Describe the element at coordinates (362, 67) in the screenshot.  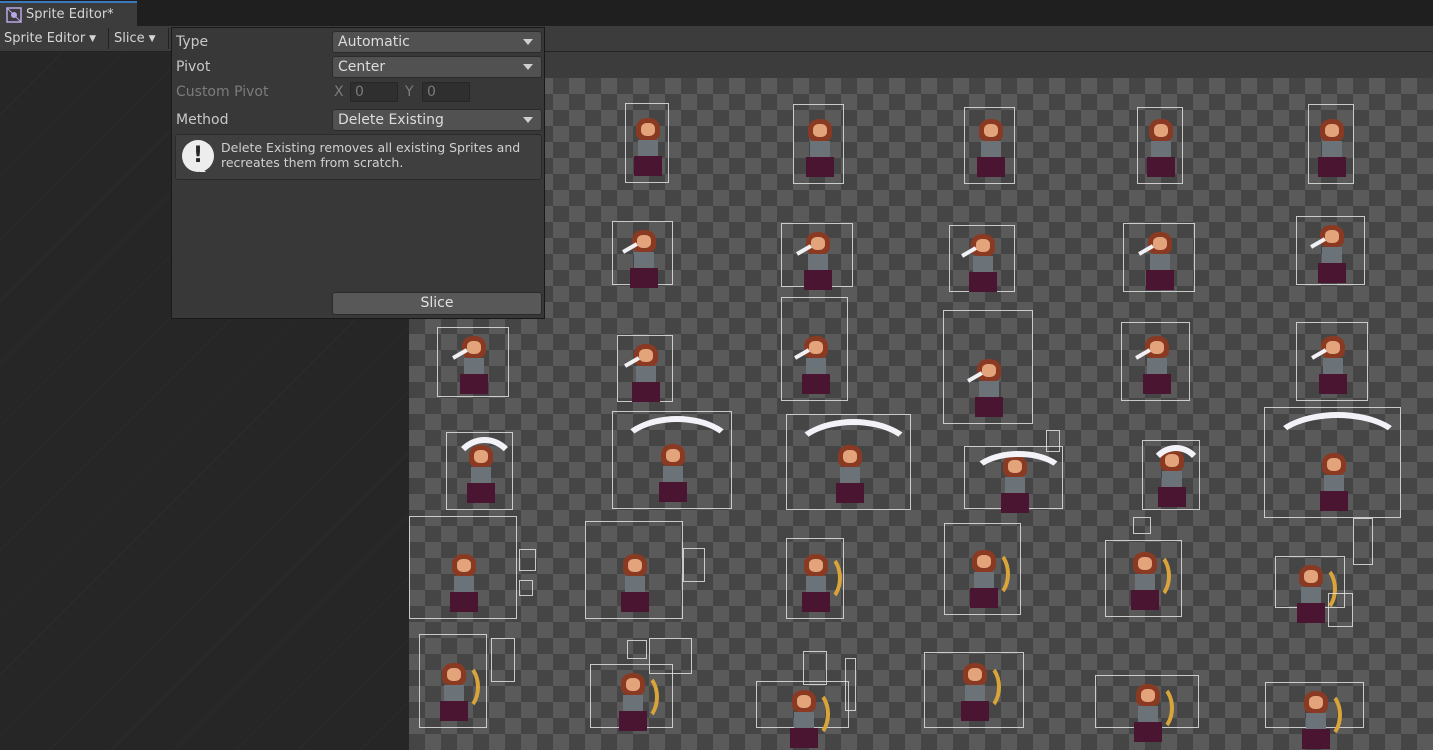
I see `pivot-dropdown-value: Center` at that location.